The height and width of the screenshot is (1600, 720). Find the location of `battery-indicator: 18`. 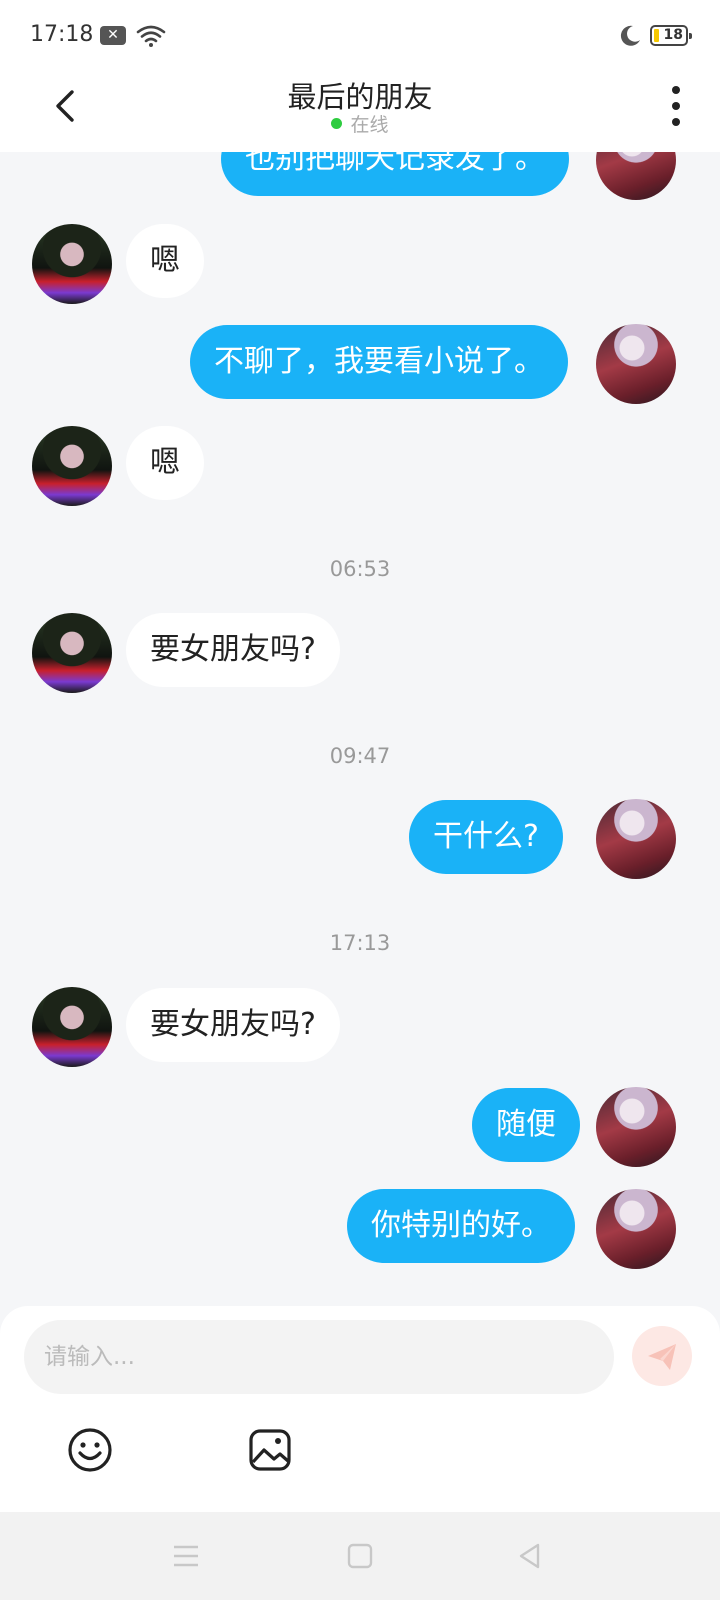

battery-indicator: 18 is located at coordinates (671, 35).